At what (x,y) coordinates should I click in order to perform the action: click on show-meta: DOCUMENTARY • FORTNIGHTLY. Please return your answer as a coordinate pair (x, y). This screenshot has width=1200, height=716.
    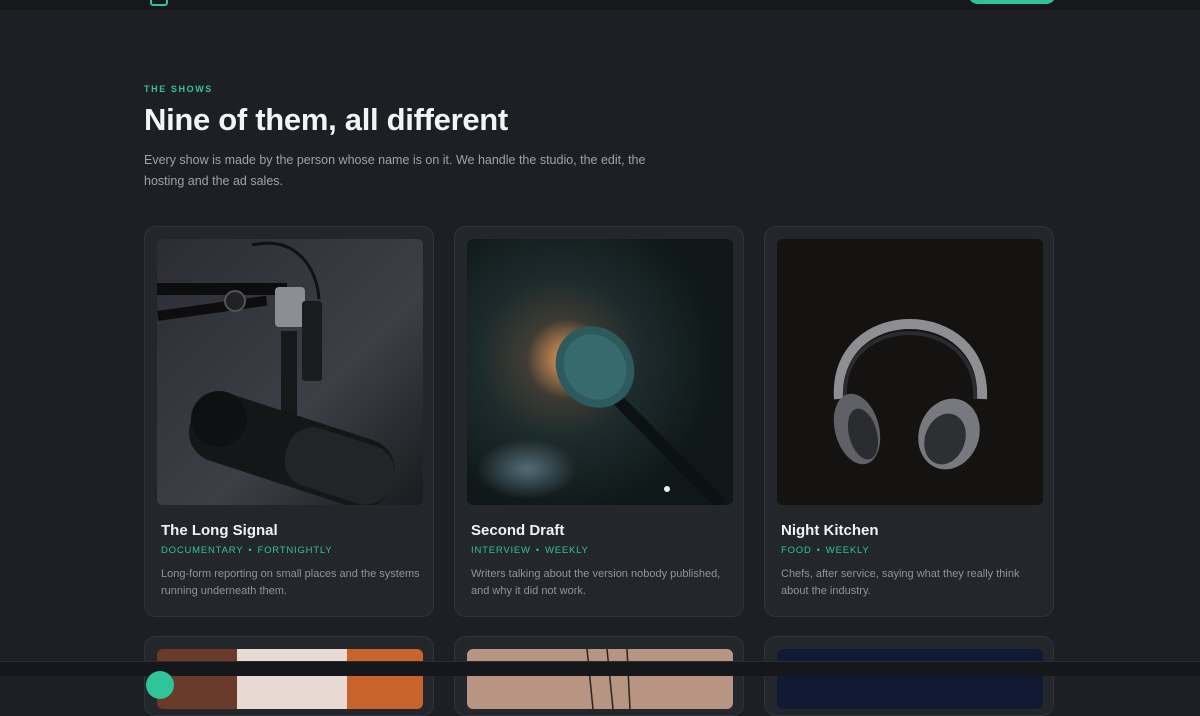
    Looking at the image, I should click on (246, 550).